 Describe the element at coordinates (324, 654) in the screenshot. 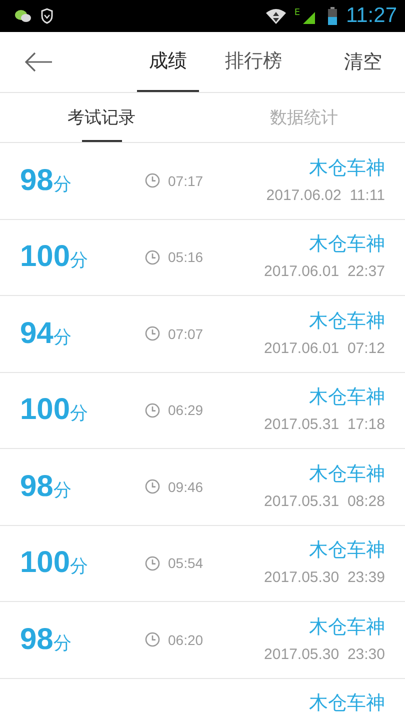

I see `date-time: 2017.05.30 23:30` at that location.